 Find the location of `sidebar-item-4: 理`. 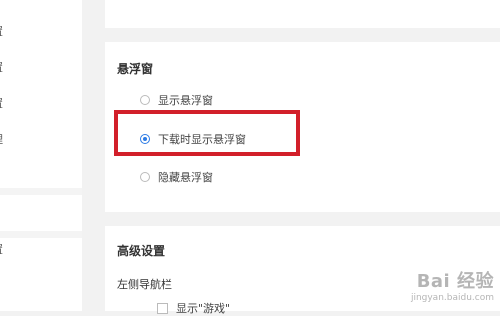

sidebar-item-4: 理 is located at coordinates (7, 140).